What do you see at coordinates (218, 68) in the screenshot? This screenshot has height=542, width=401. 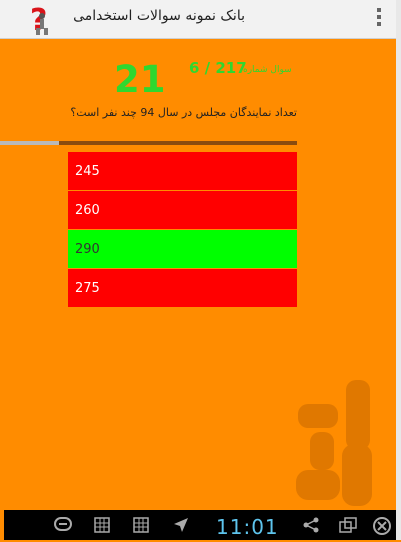 I see `question-number: 6 / 217` at bounding box center [218, 68].